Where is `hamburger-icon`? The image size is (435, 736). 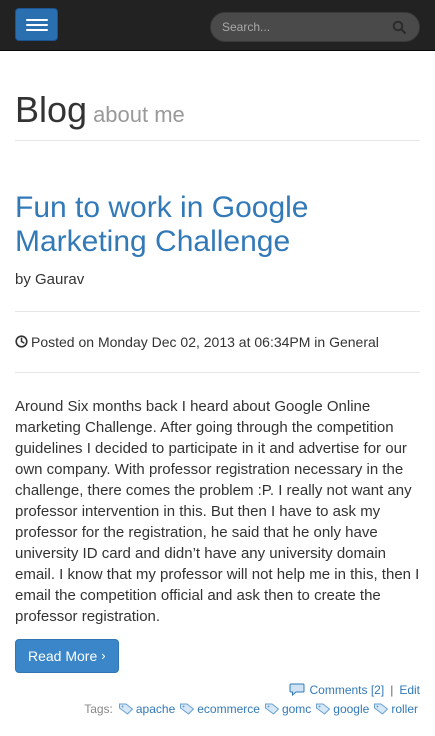
hamburger-icon is located at coordinates (37, 20).